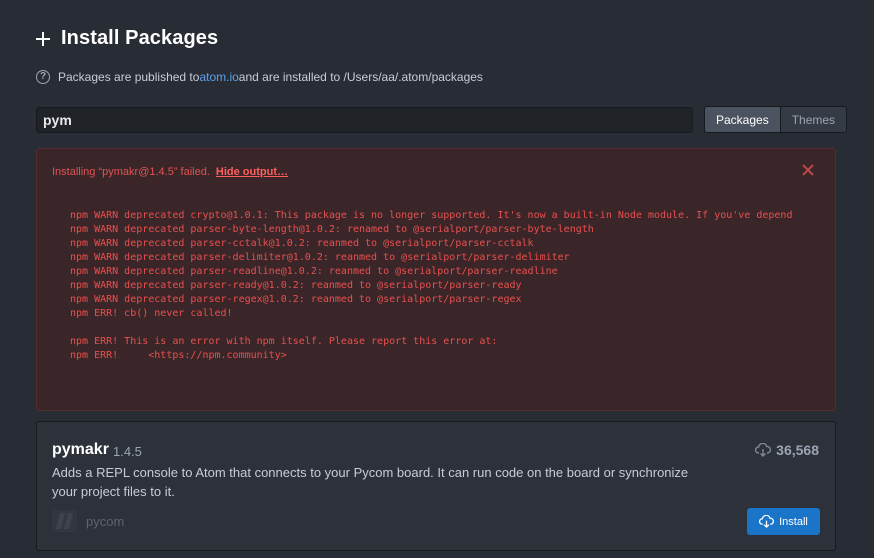  What do you see at coordinates (151, 313) in the screenshot?
I see `error-output-line: npm ERR! cb() never called!` at bounding box center [151, 313].